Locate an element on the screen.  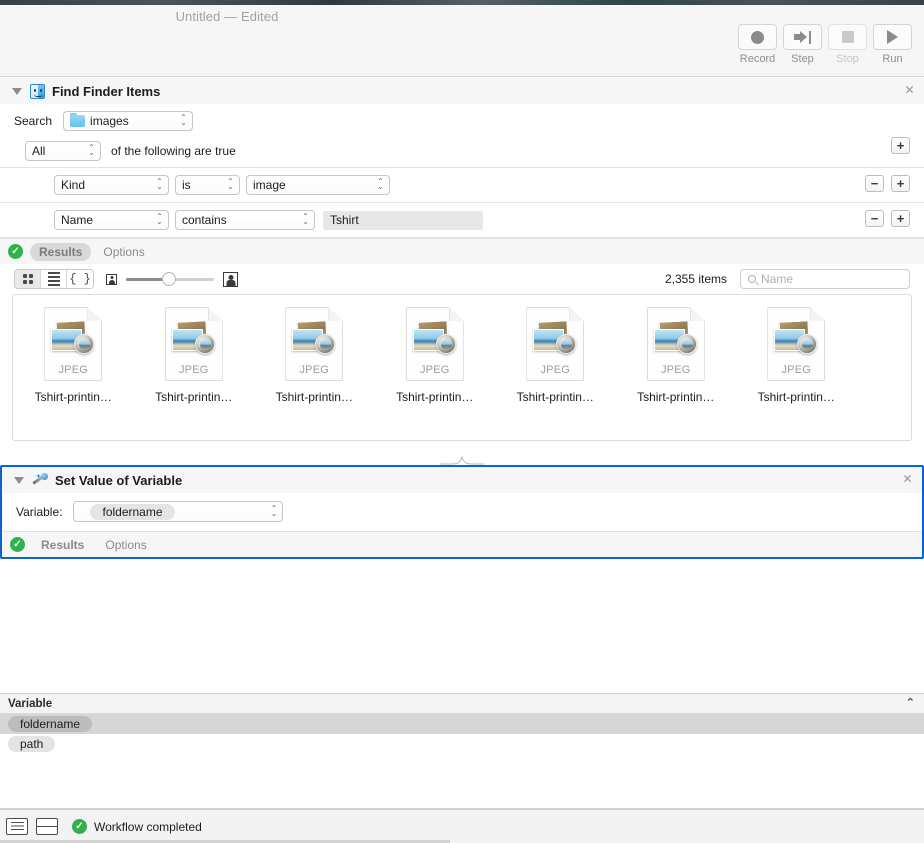
stop-button-cap is located at coordinates (847, 37).